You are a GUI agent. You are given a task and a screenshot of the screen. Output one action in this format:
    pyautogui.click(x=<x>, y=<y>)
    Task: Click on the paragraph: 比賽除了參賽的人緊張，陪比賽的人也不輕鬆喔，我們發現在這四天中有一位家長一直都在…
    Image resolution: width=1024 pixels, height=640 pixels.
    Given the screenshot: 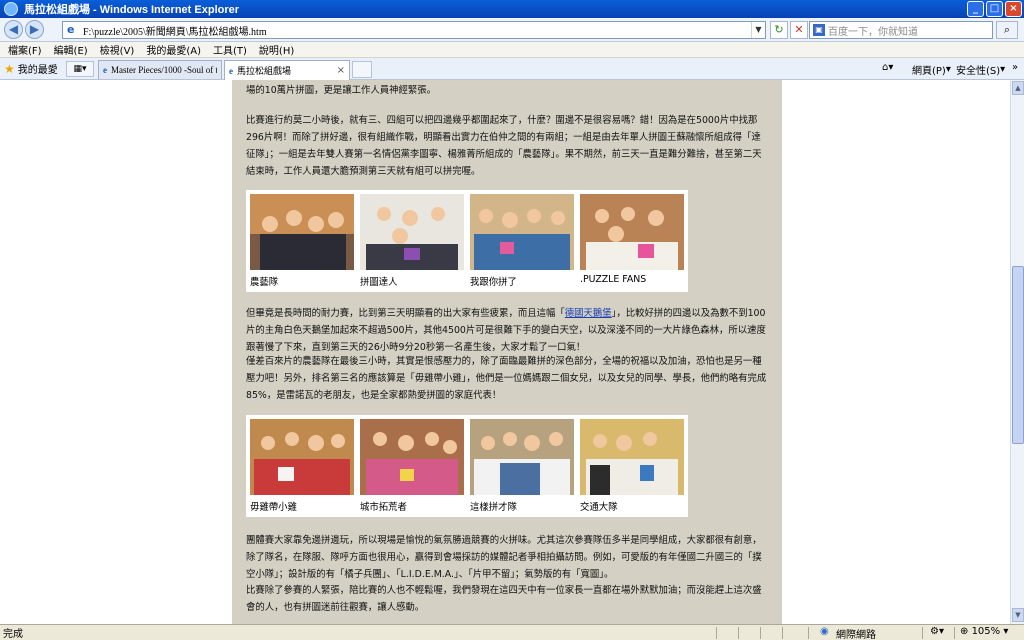 What is the action you would take?
    pyautogui.click(x=504, y=599)
    